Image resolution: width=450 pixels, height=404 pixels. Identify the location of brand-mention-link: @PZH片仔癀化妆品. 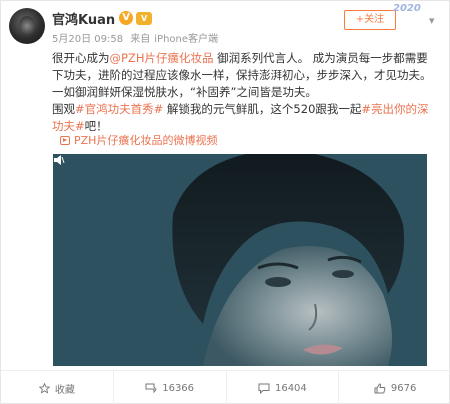
(162, 58).